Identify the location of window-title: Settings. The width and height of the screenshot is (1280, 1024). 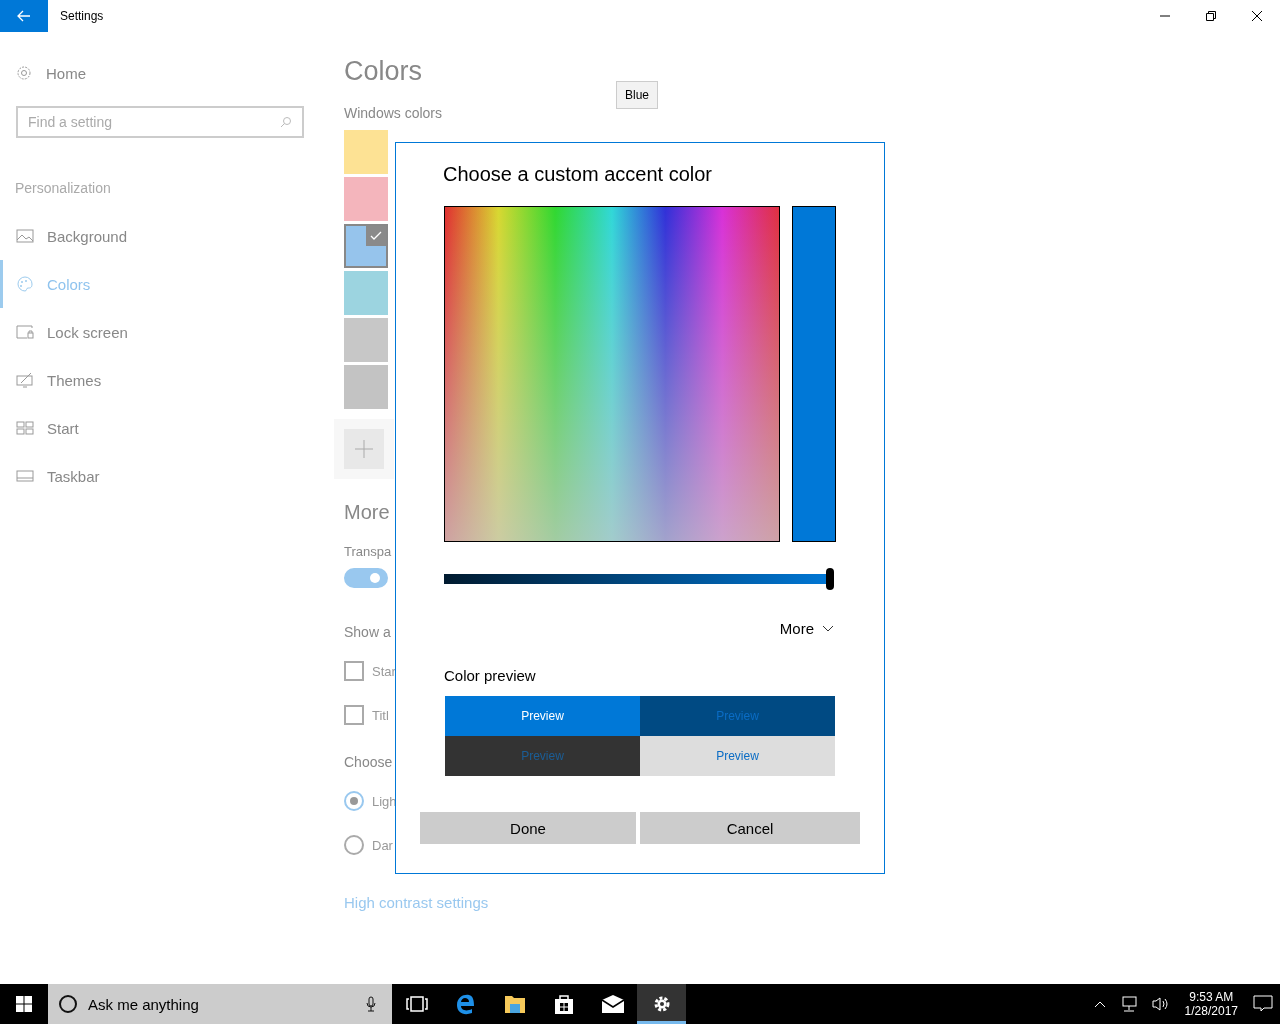
(82, 16).